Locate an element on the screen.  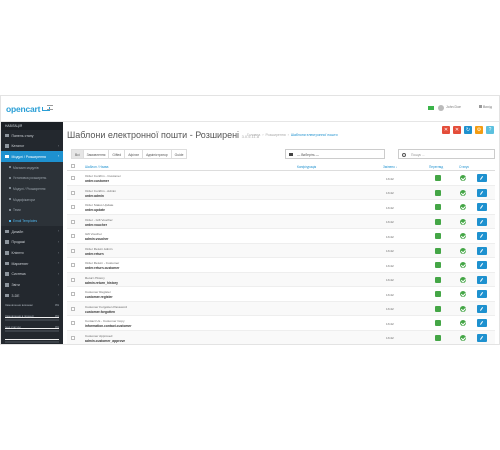
template-code: customer.register is located at coordinates (99, 297).